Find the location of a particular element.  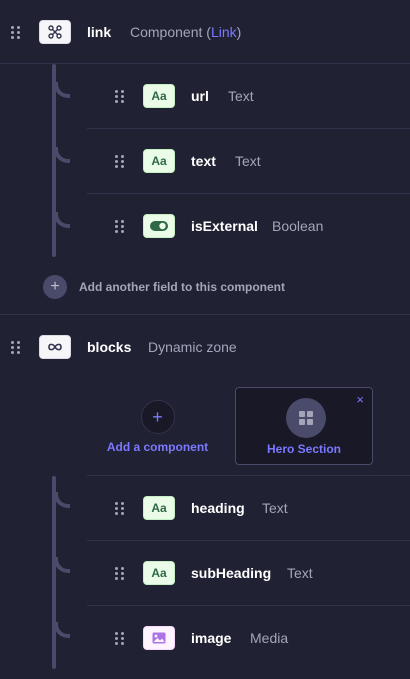

field-type: Media is located at coordinates (269, 638).